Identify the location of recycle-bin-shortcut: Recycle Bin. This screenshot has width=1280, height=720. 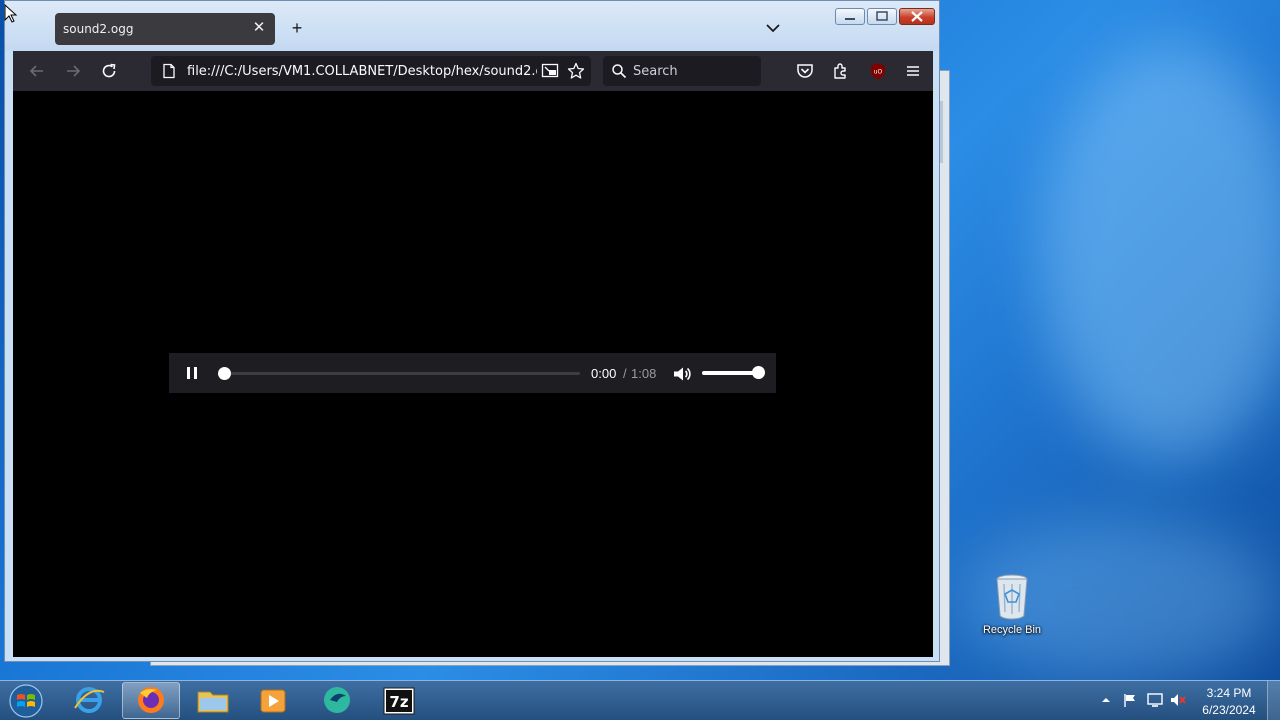
(1012, 607).